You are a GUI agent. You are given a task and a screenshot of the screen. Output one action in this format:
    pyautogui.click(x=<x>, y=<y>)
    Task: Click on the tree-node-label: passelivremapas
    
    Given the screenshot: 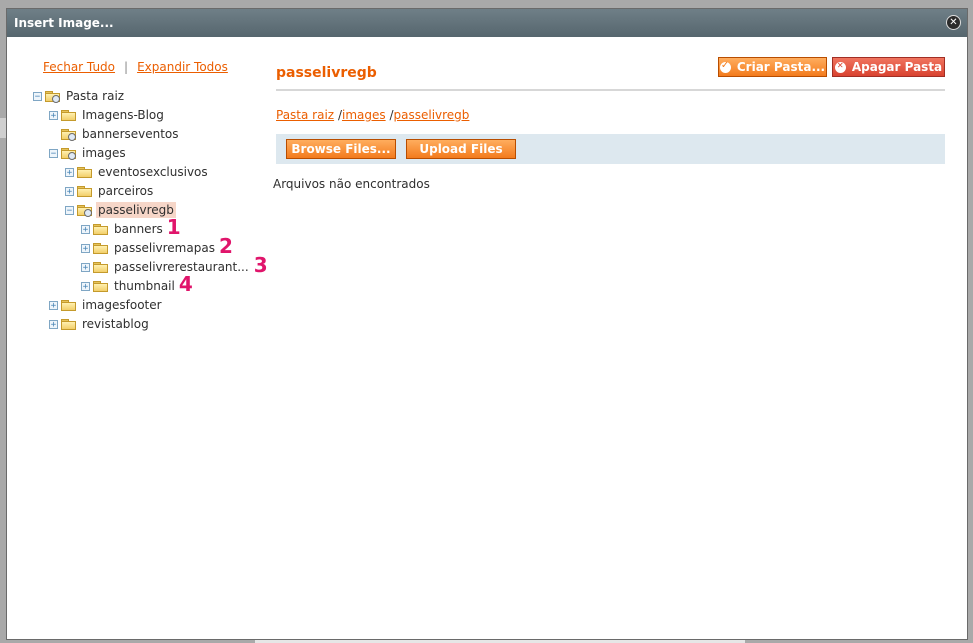 What is the action you would take?
    pyautogui.click(x=164, y=248)
    